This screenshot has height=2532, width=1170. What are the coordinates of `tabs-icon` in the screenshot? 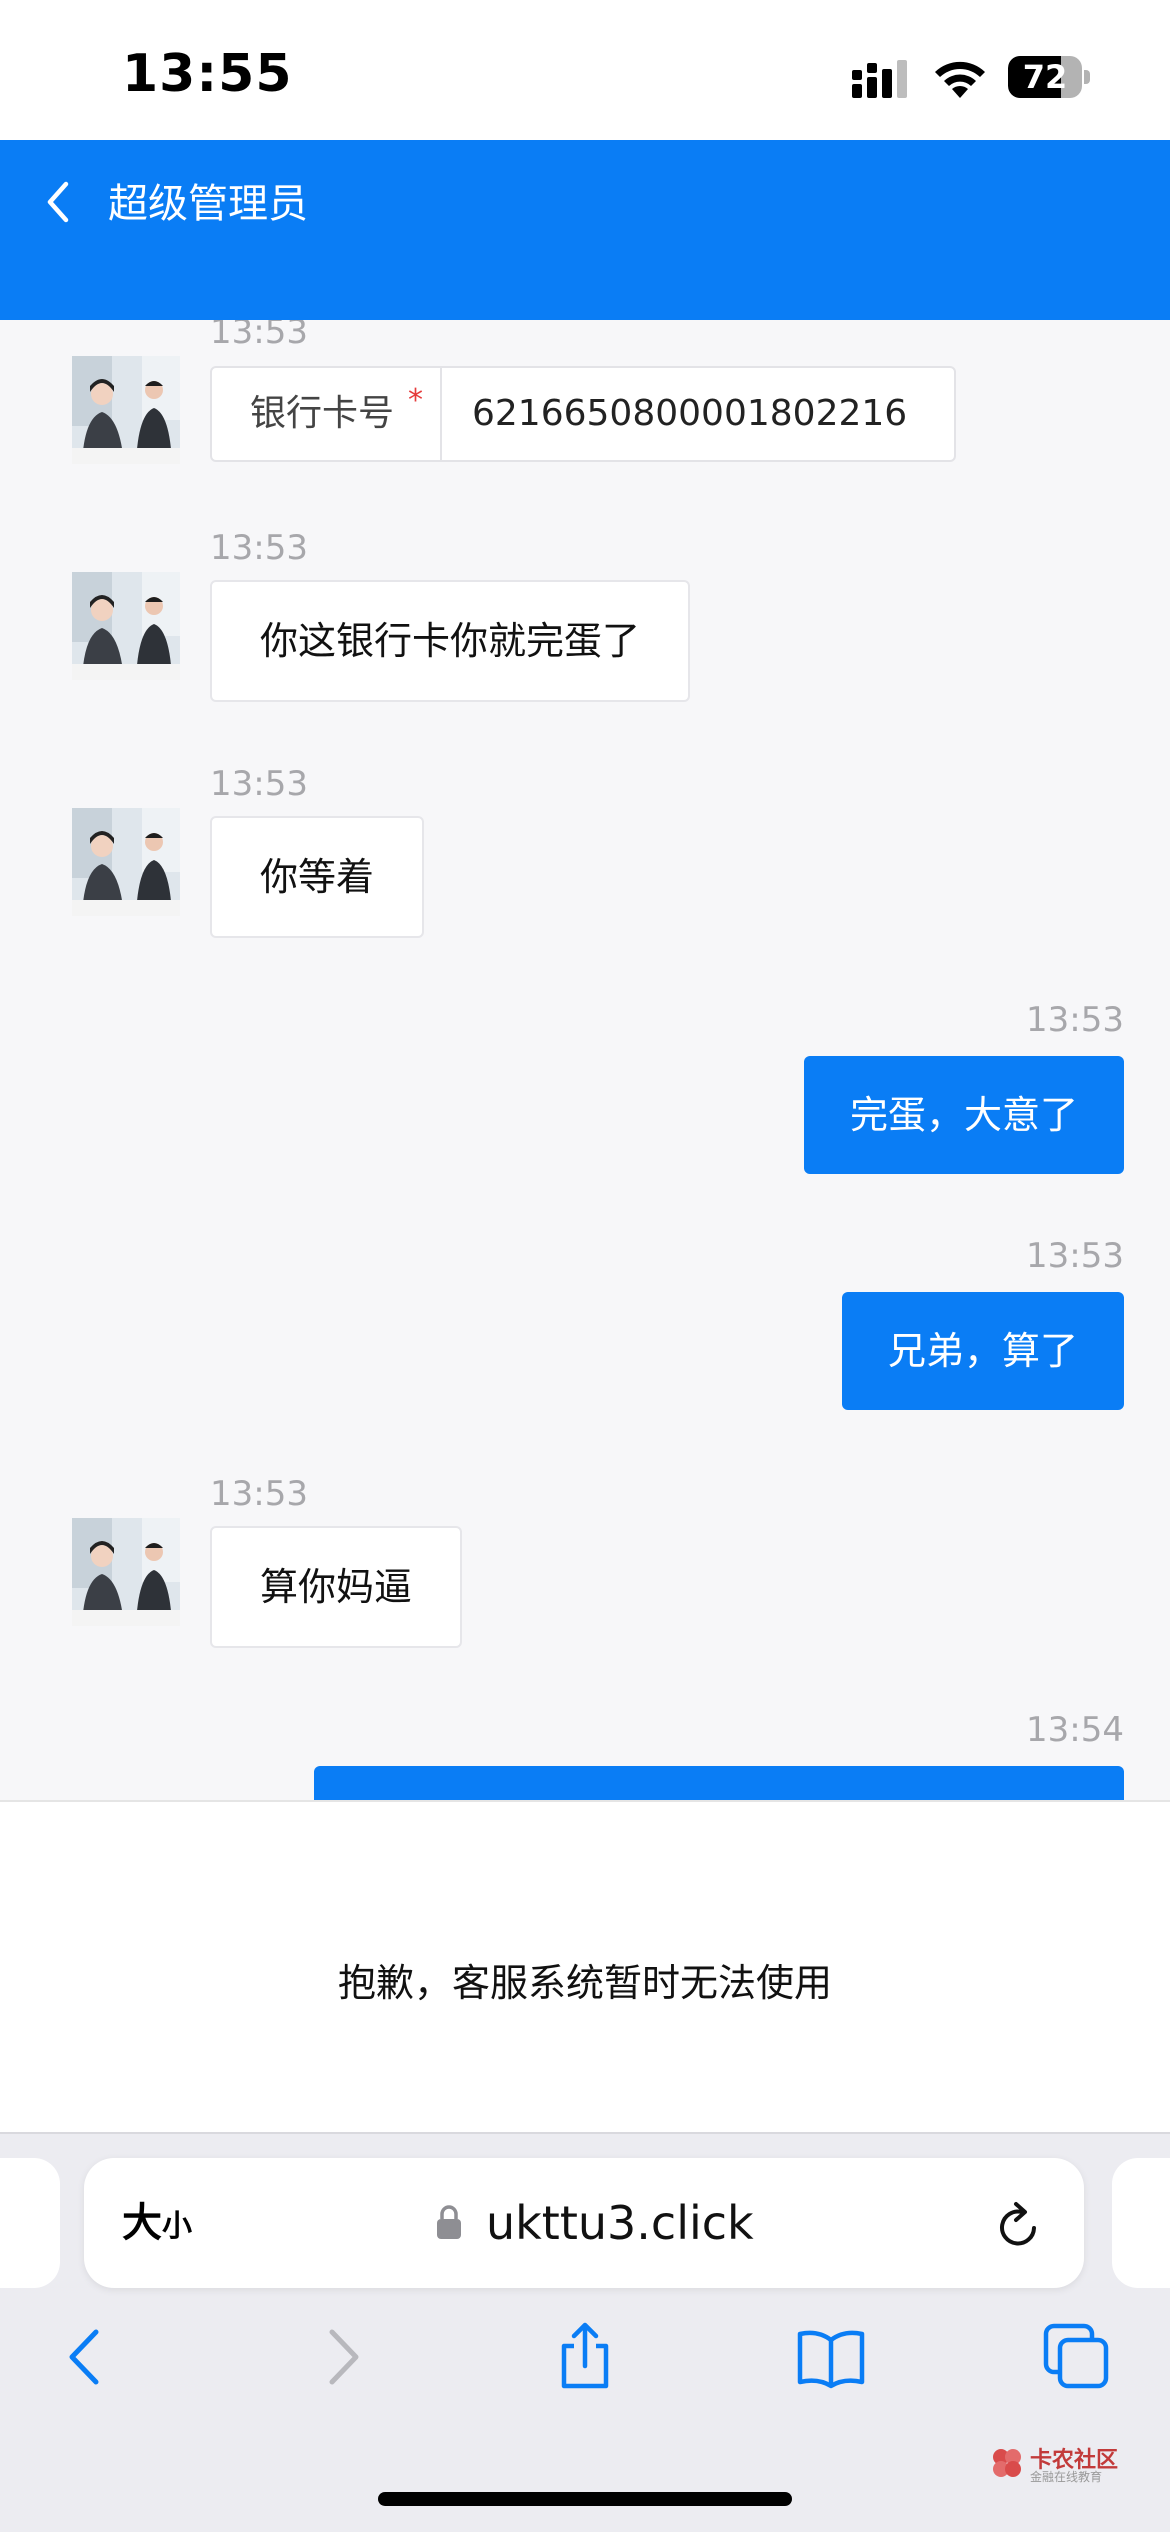 It's located at (1077, 2357).